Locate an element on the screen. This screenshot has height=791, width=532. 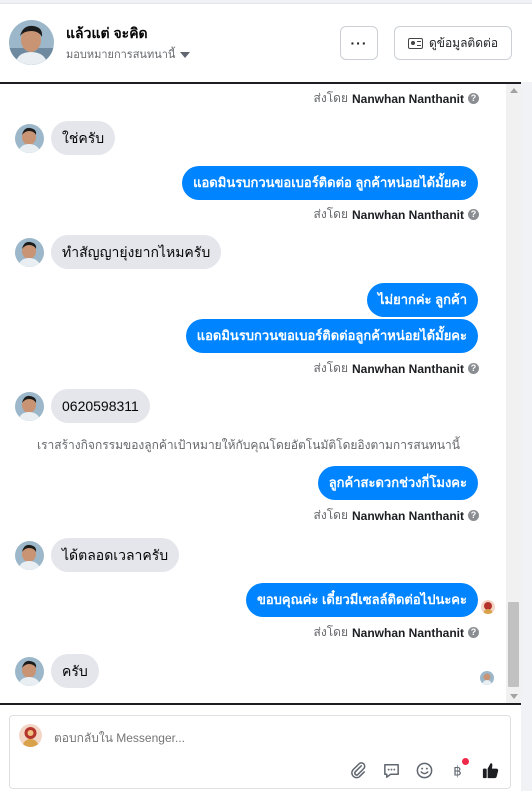
assign-label: มอบหมายการสนทนานี้ is located at coordinates (121, 55).